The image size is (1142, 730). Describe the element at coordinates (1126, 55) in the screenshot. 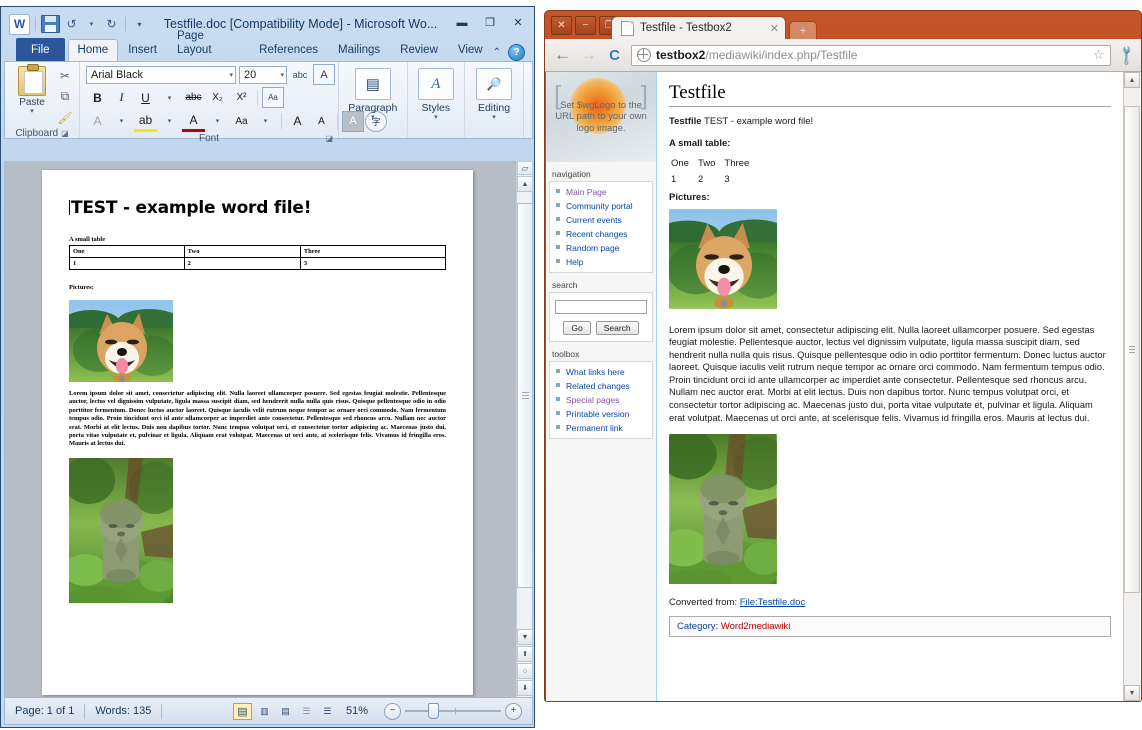

I see `menu-wrench-icon: 🔧` at that location.